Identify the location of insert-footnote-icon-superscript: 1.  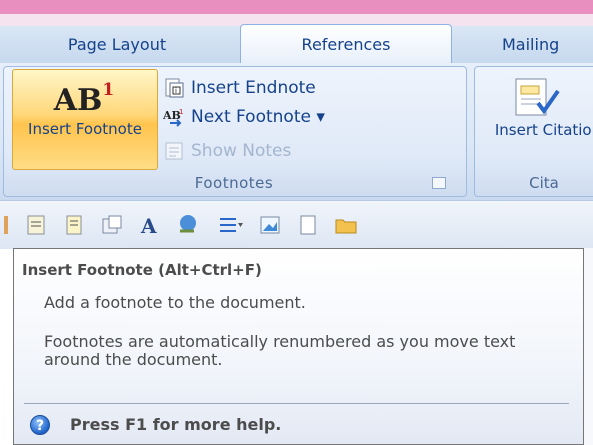
(108, 90).